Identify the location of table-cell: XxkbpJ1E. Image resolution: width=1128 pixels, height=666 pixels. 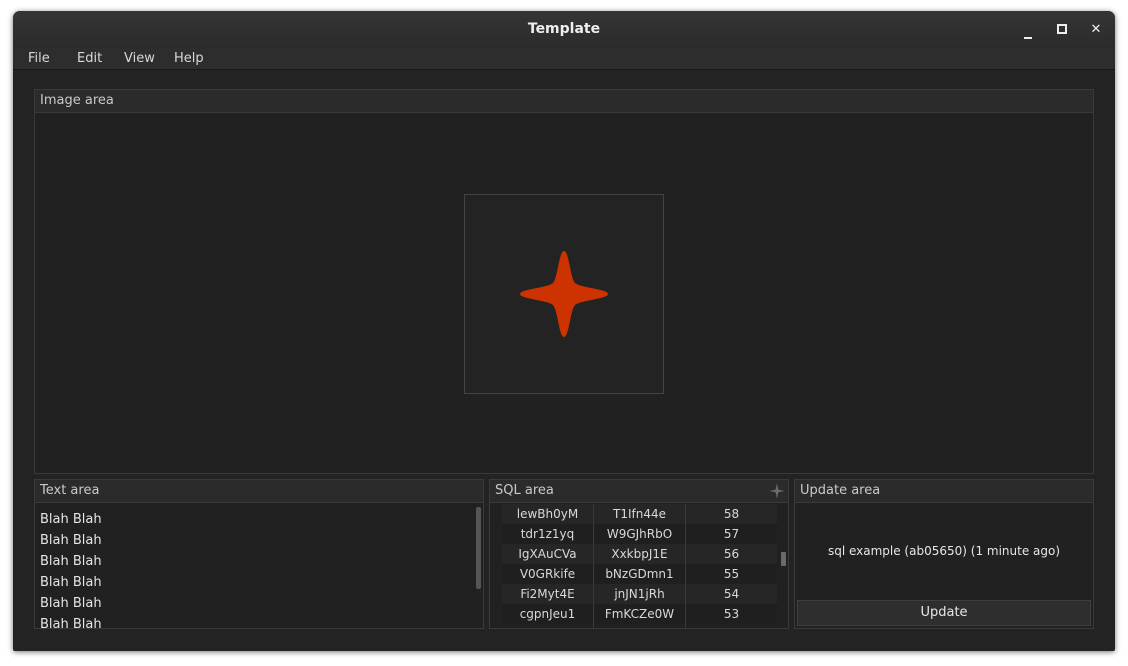
(639, 554).